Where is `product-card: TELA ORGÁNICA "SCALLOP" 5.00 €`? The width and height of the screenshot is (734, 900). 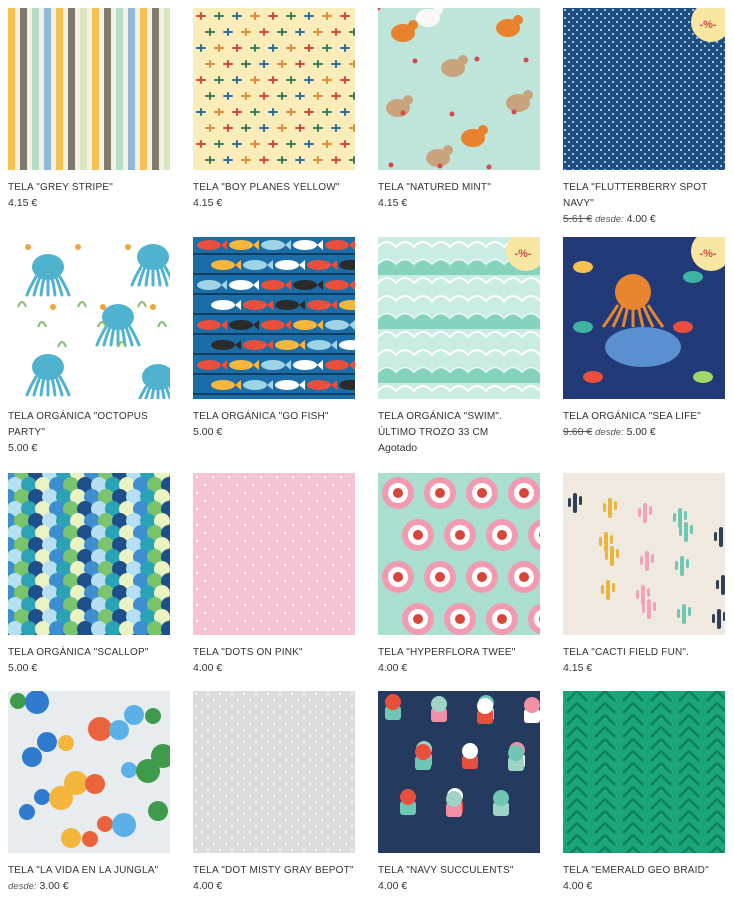
product-card: TELA ORGÁNICA "SCALLOP" 5.00 € is located at coordinates (89, 574).